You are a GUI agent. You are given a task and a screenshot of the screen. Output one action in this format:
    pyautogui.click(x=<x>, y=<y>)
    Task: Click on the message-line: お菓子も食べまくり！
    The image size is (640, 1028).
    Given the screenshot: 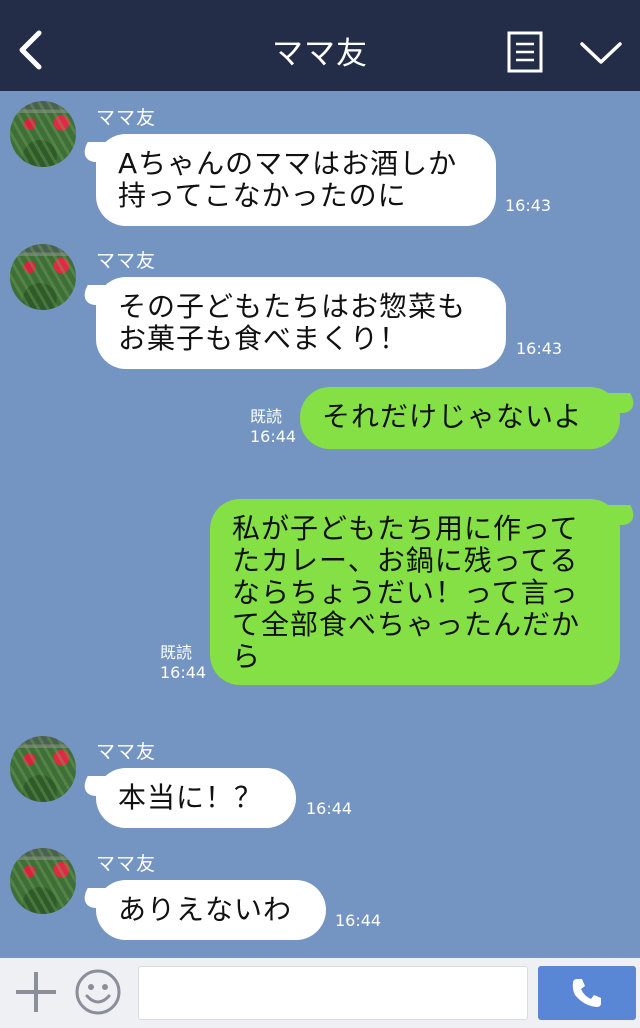 What is the action you would take?
    pyautogui.click(x=263, y=338)
    